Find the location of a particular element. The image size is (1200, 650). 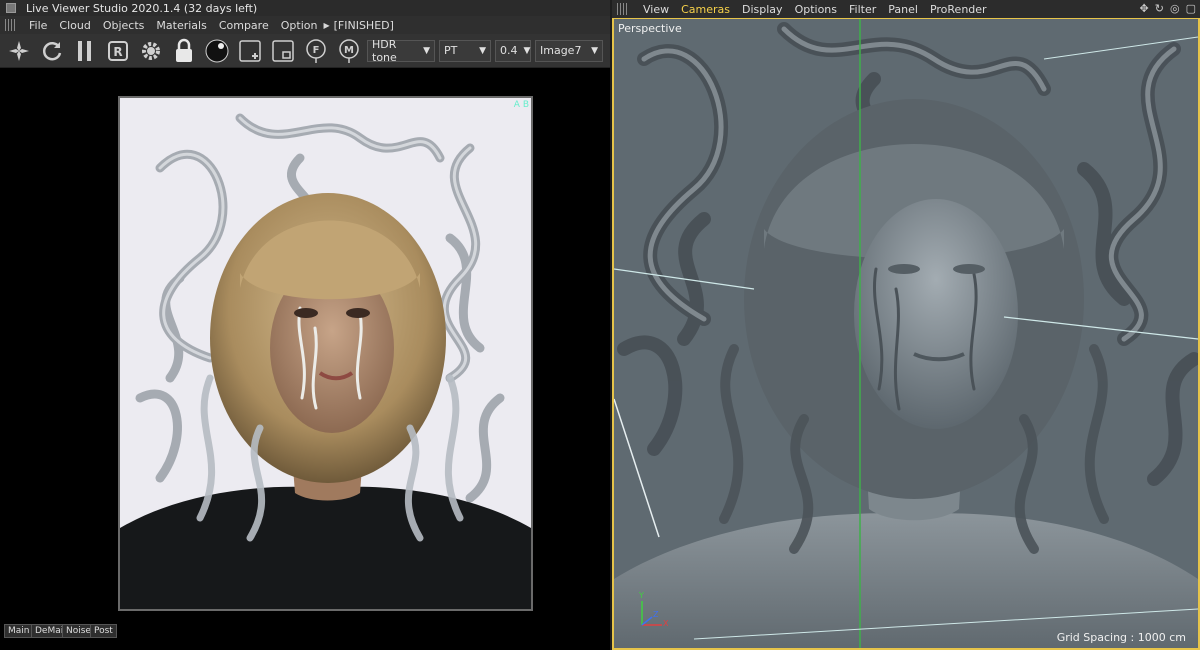

value-select: 0.4 ▼ is located at coordinates (513, 50).